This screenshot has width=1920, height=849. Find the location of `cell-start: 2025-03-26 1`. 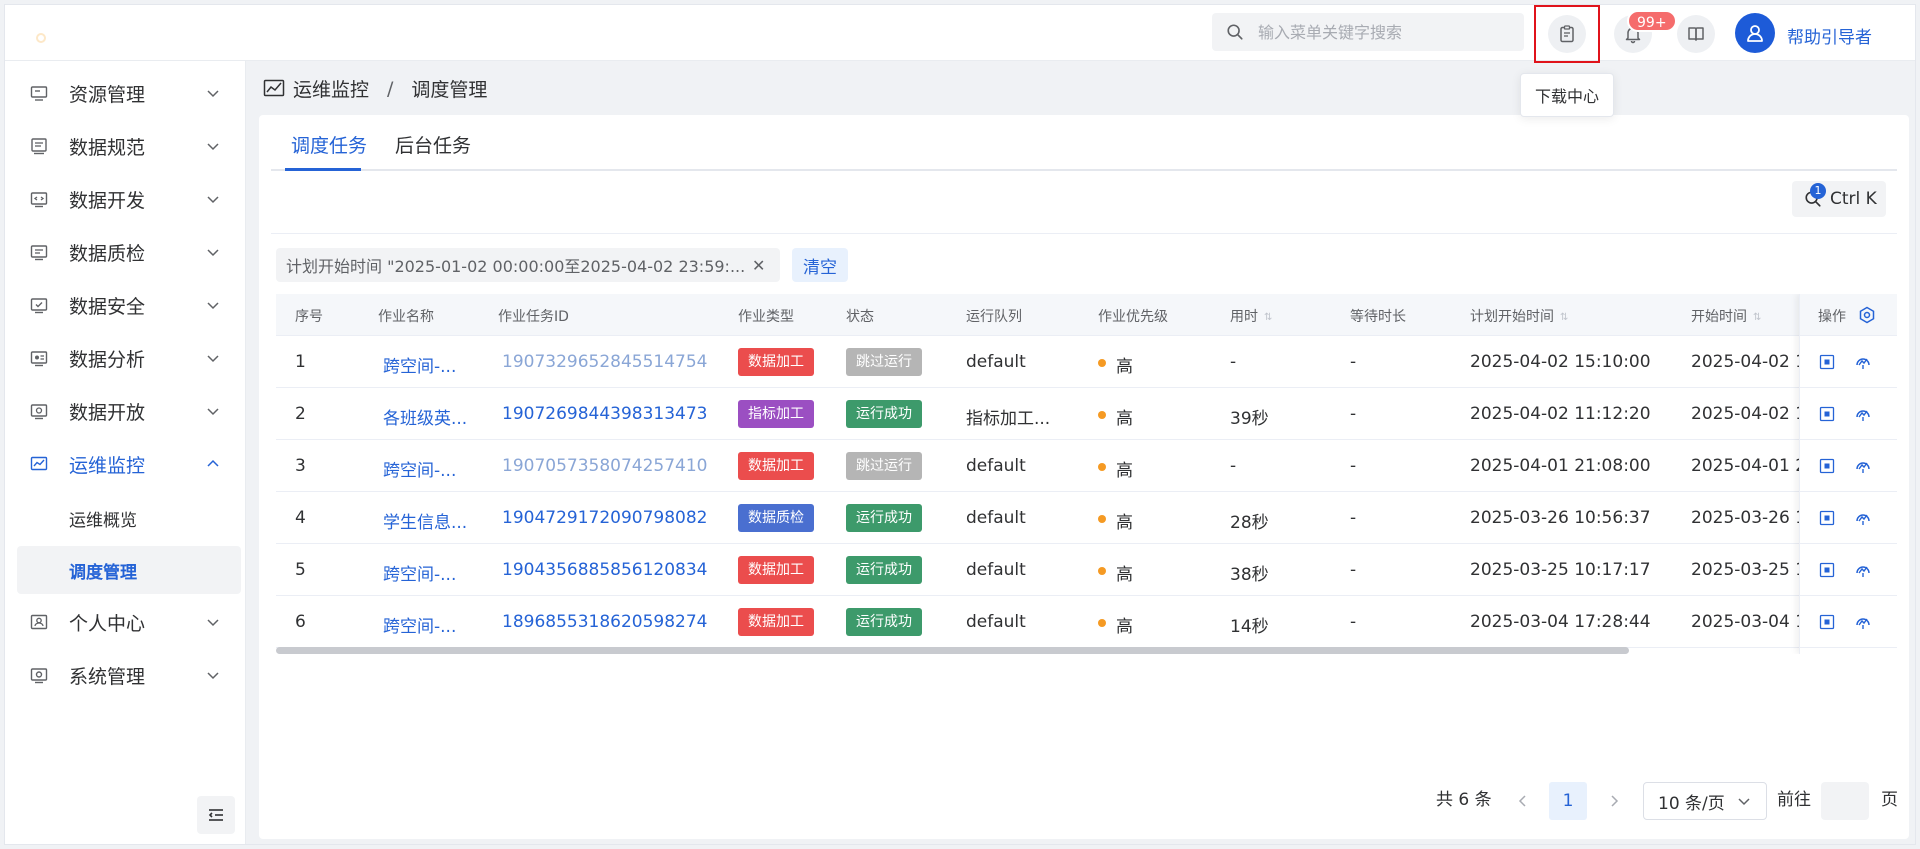

cell-start: 2025-03-26 1 is located at coordinates (1749, 518).